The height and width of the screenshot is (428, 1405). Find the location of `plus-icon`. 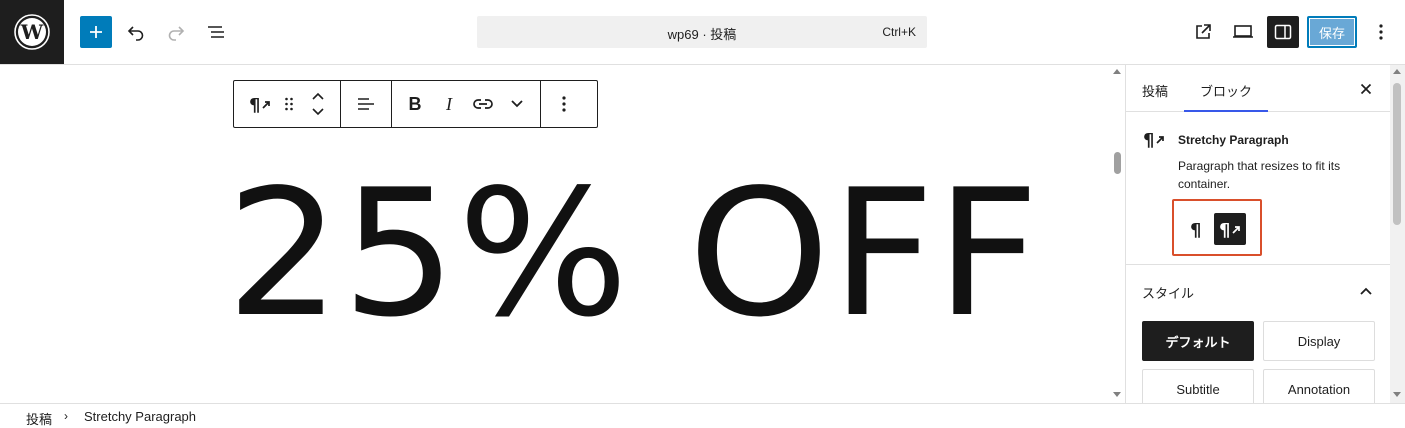

plus-icon is located at coordinates (96, 32).